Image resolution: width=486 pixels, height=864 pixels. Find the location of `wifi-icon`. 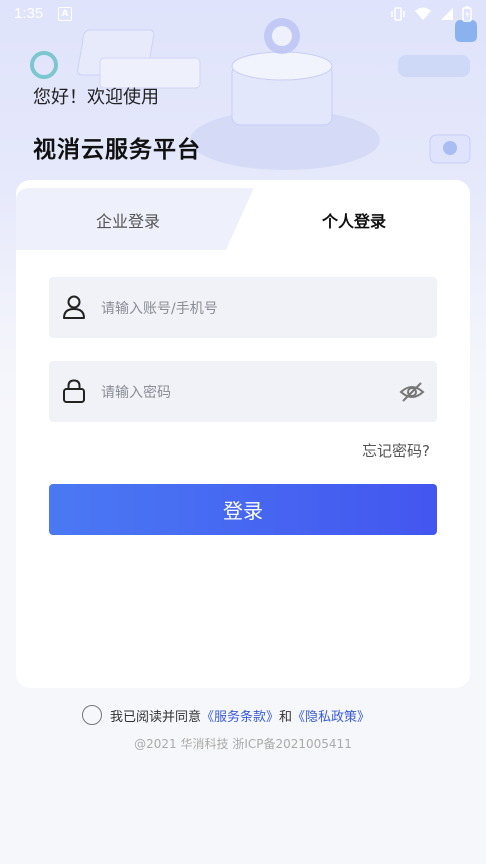

wifi-icon is located at coordinates (423, 13).